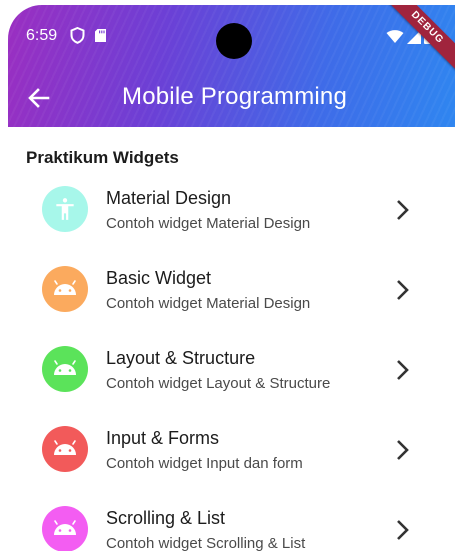 The width and height of the screenshot is (455, 551). I want to click on status-bar: 6:59, so click(231, 33).